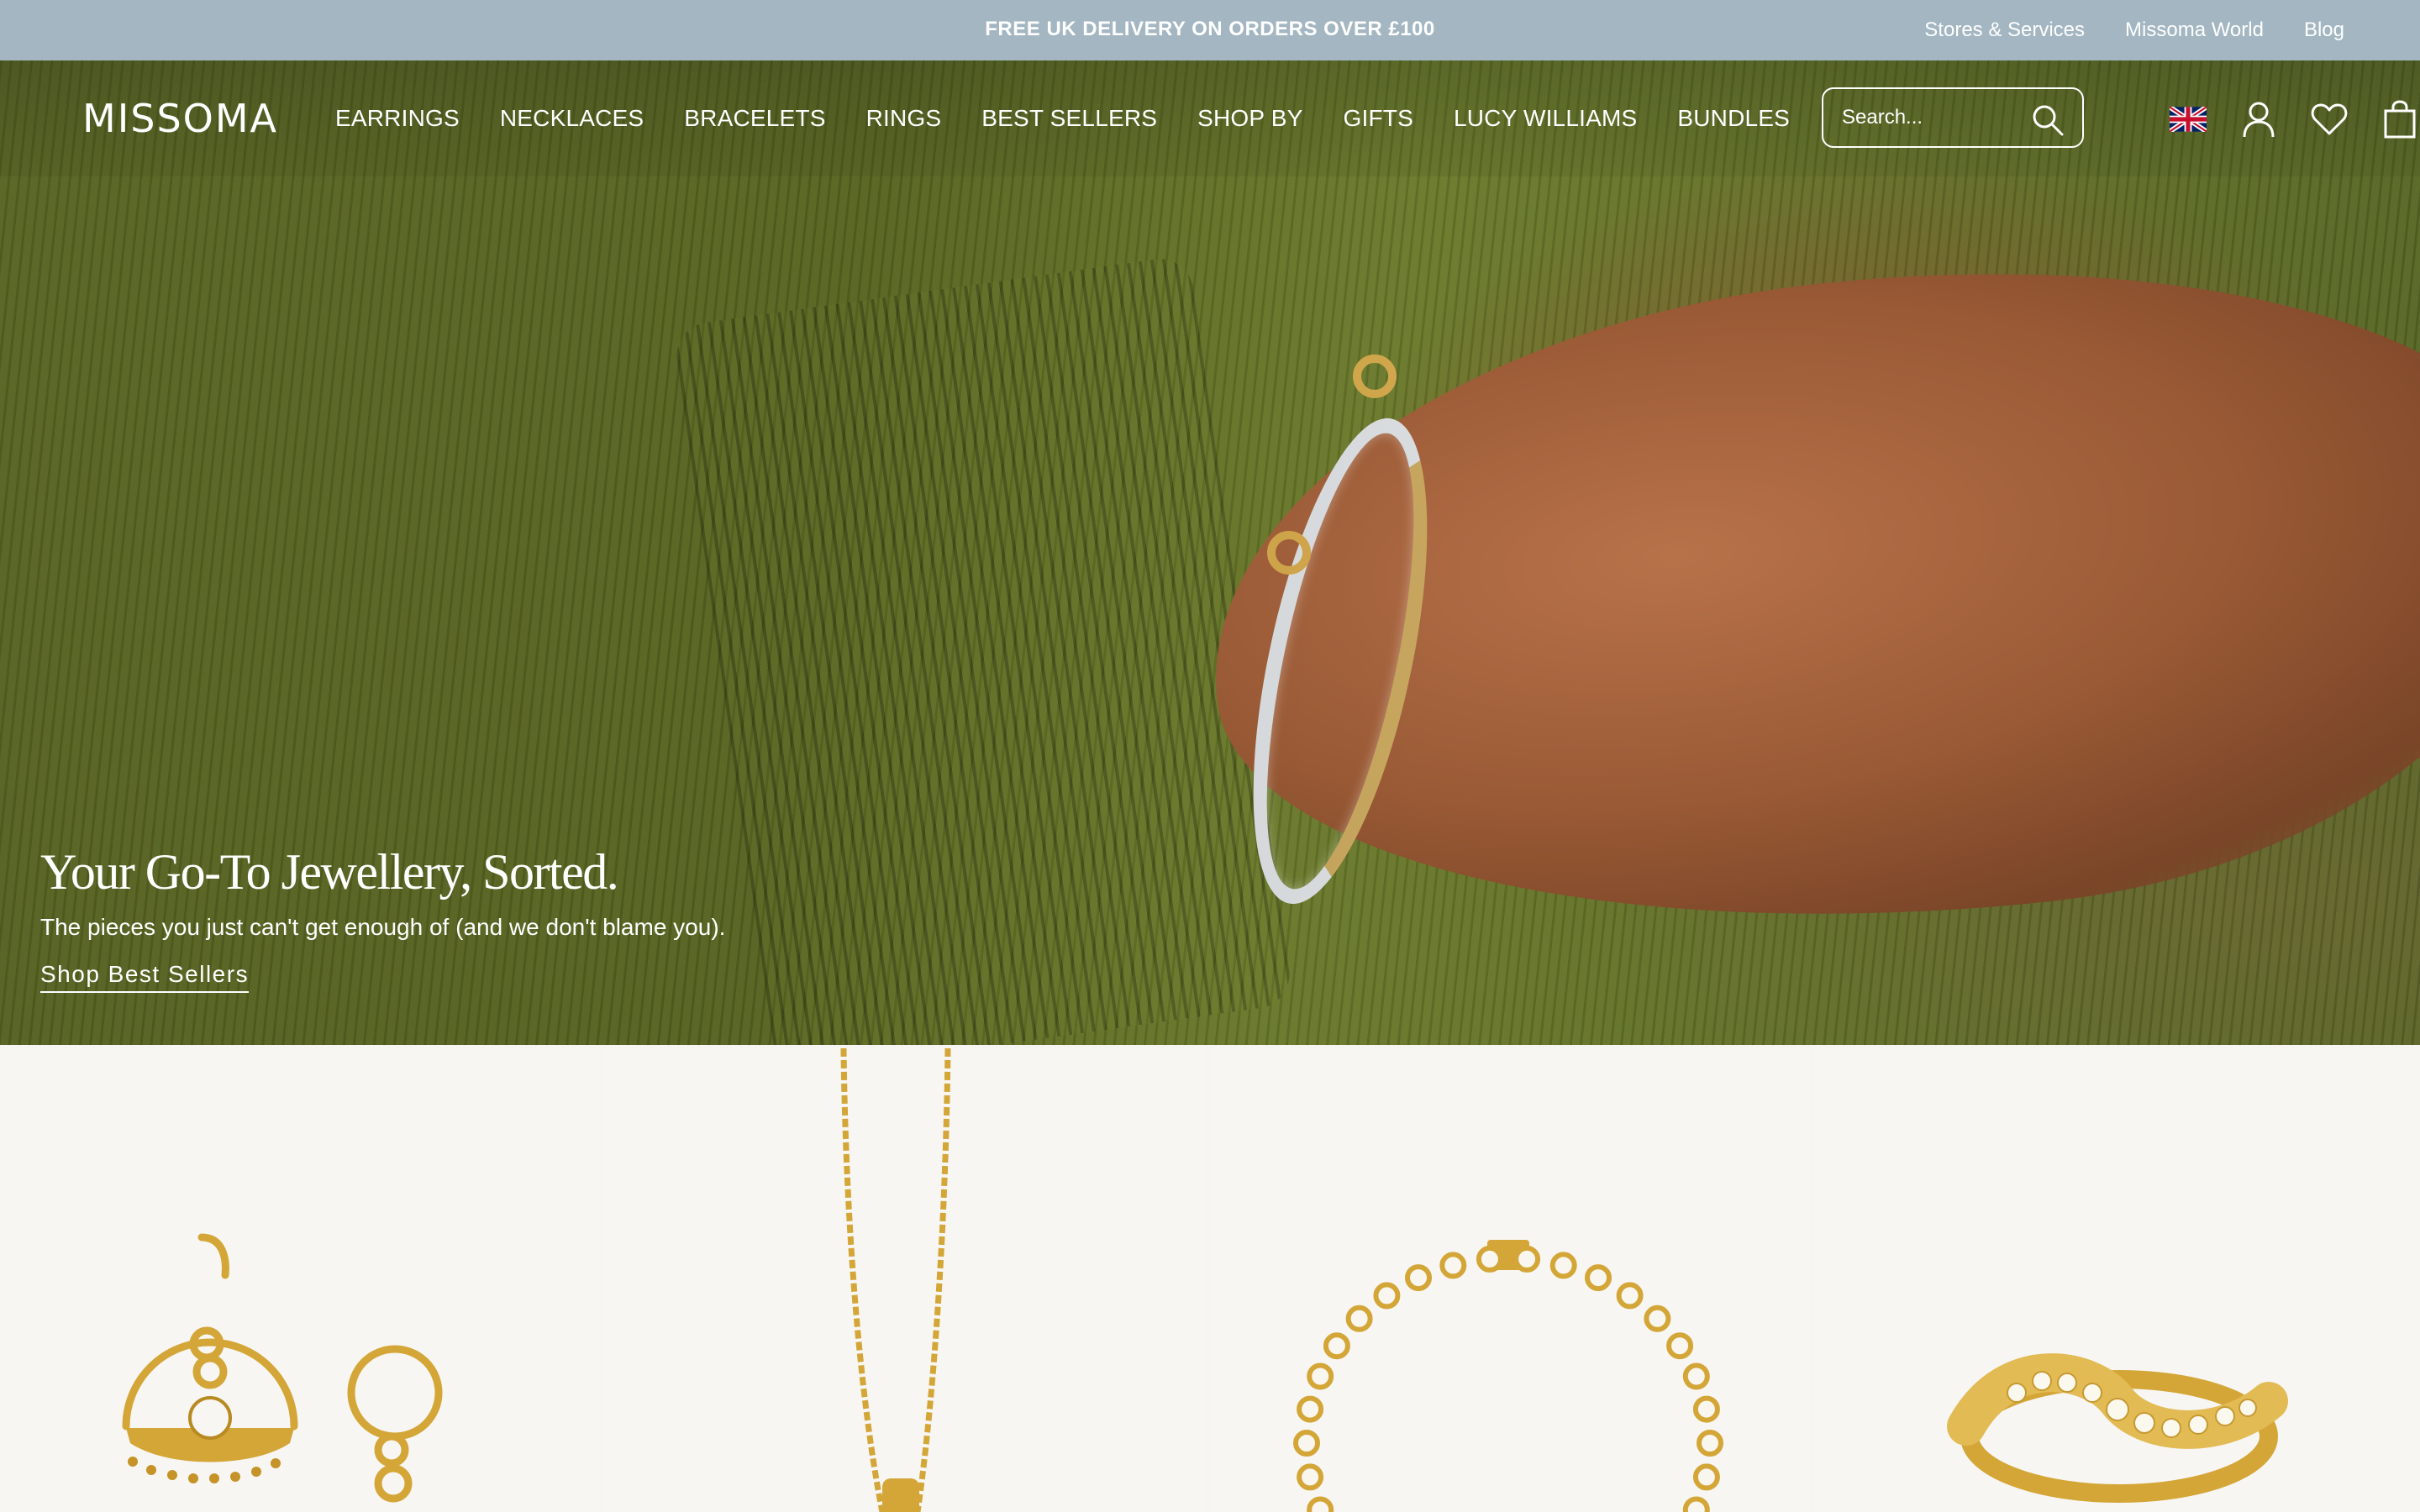 The height and width of the screenshot is (1512, 2420). What do you see at coordinates (145, 977) in the screenshot?
I see `shop-best-sellers-link: Shop Best Sellers` at bounding box center [145, 977].